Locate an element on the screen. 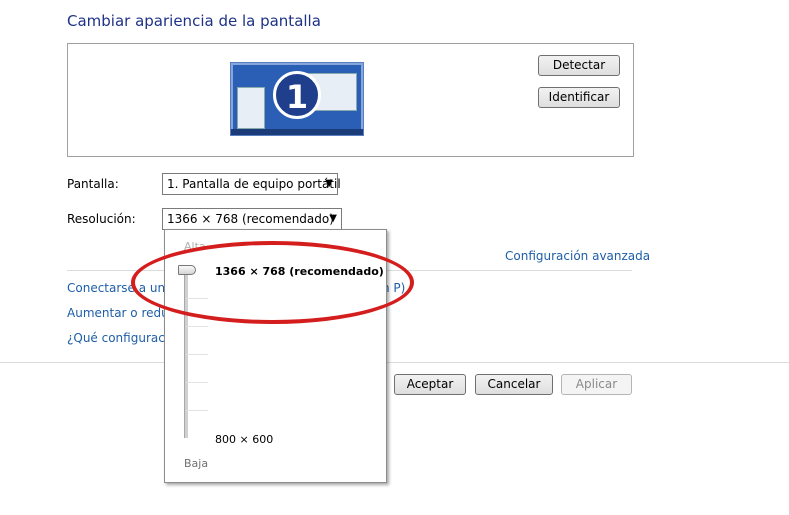 This screenshot has width=789, height=515. resolution-dropdown: 1366 × 768 (recomendado) ▼ is located at coordinates (252, 219).